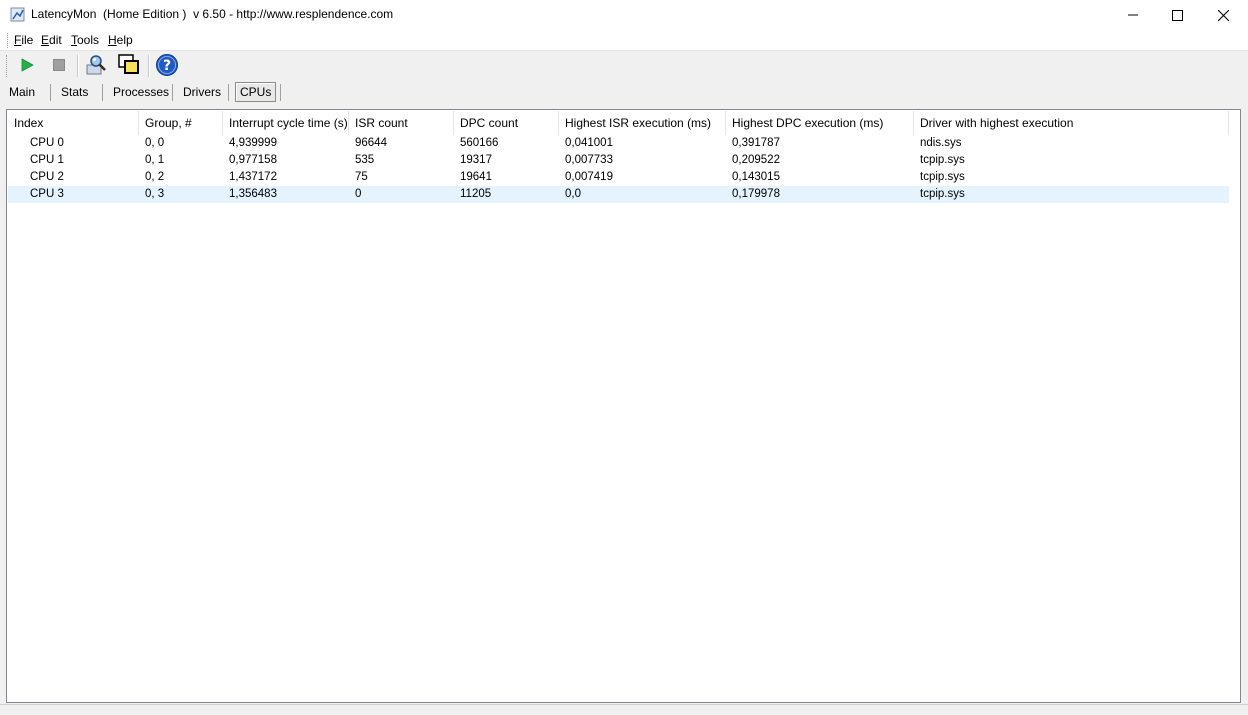 The image size is (1248, 715). I want to click on menu-help-label: elp, so click(124, 40).